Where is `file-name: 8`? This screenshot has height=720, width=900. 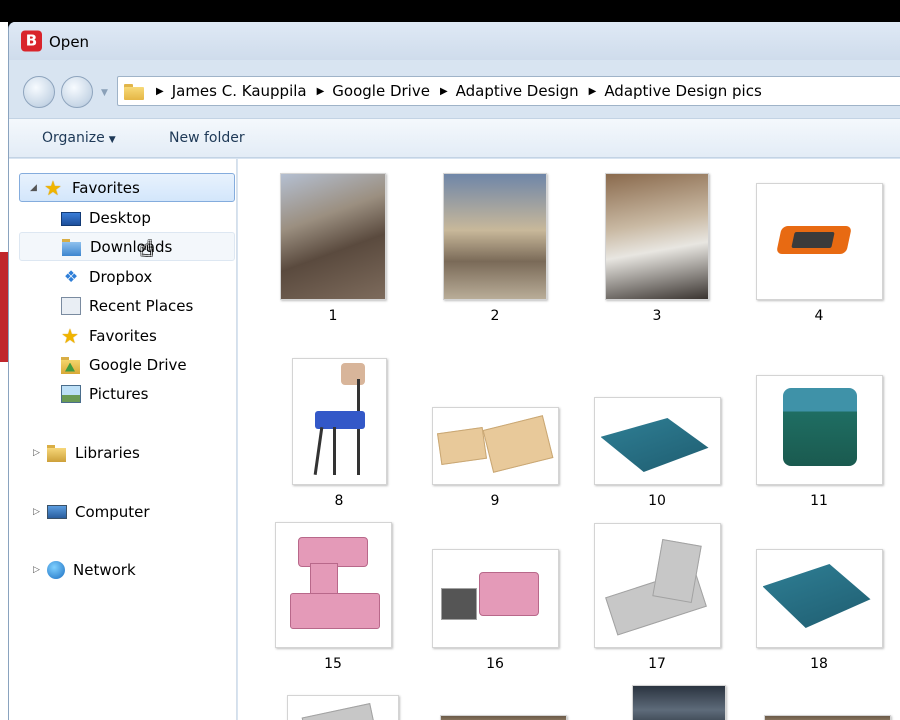 file-name: 8 is located at coordinates (339, 501).